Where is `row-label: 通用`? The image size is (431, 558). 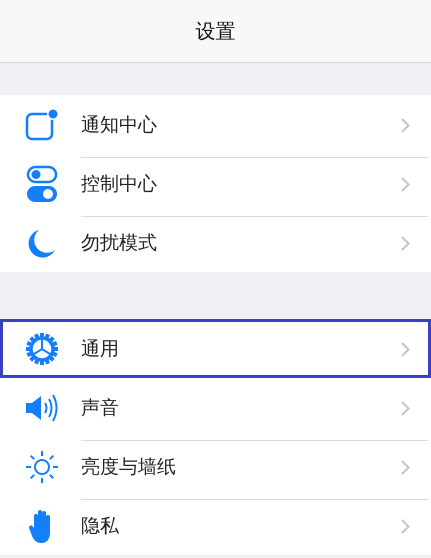
row-label: 通用 is located at coordinates (100, 349).